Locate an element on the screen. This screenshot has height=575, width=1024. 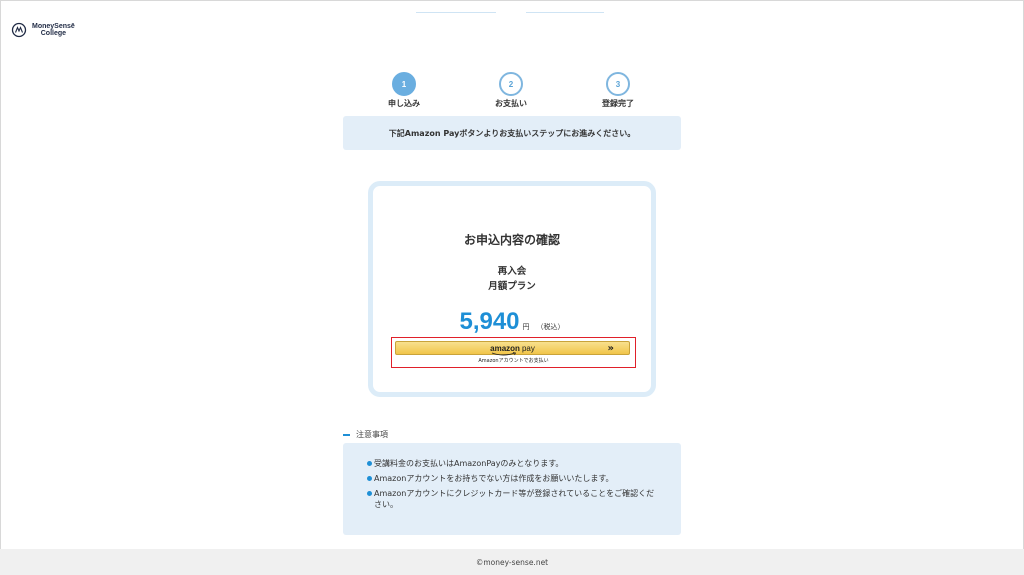
step-label: お支払い is located at coordinates (511, 103).